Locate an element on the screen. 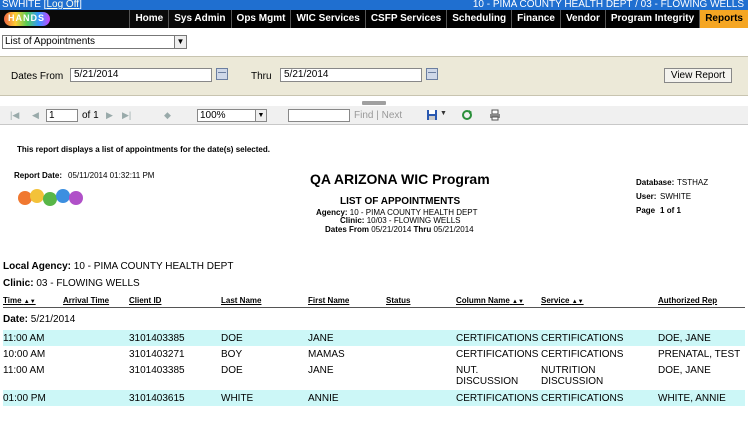  nav-sys-admin: Sys Admin is located at coordinates (199, 19).